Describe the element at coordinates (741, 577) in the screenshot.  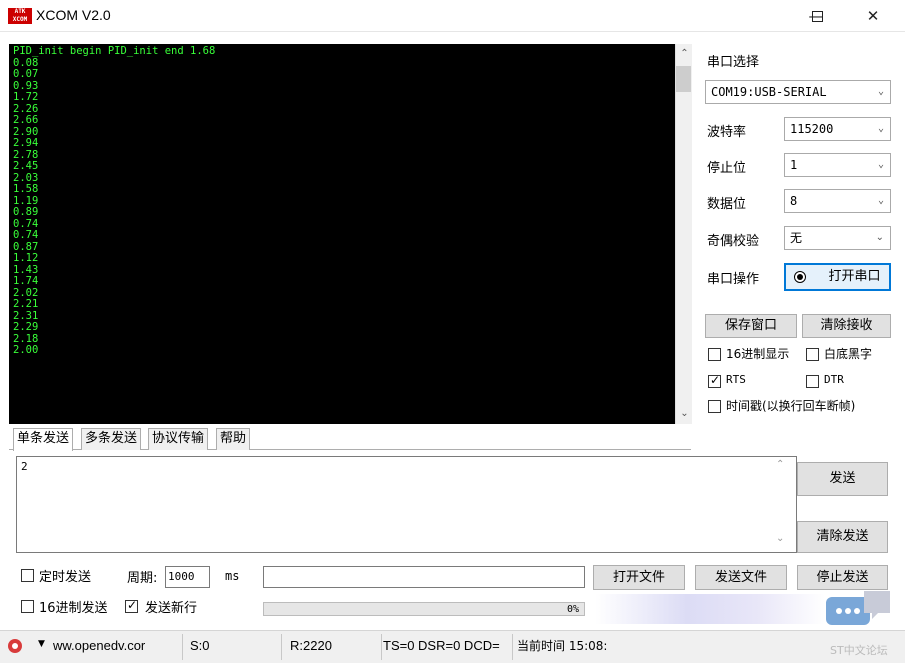
I see `send-file-button: 发送文件` at that location.